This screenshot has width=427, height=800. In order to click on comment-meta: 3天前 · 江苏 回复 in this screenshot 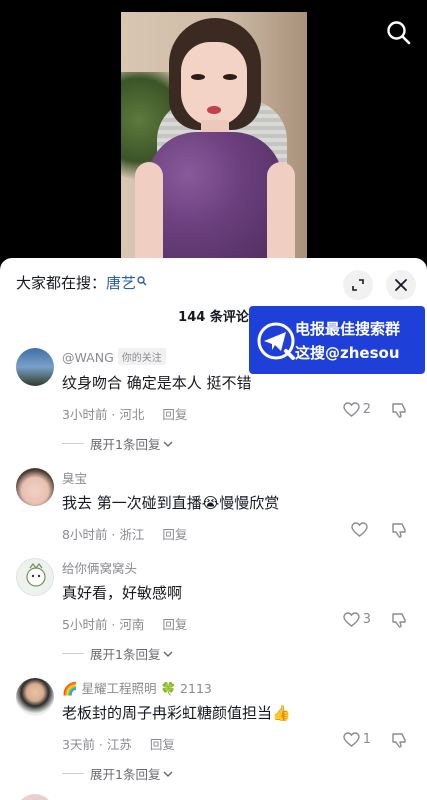, I will do `click(118, 743)`.